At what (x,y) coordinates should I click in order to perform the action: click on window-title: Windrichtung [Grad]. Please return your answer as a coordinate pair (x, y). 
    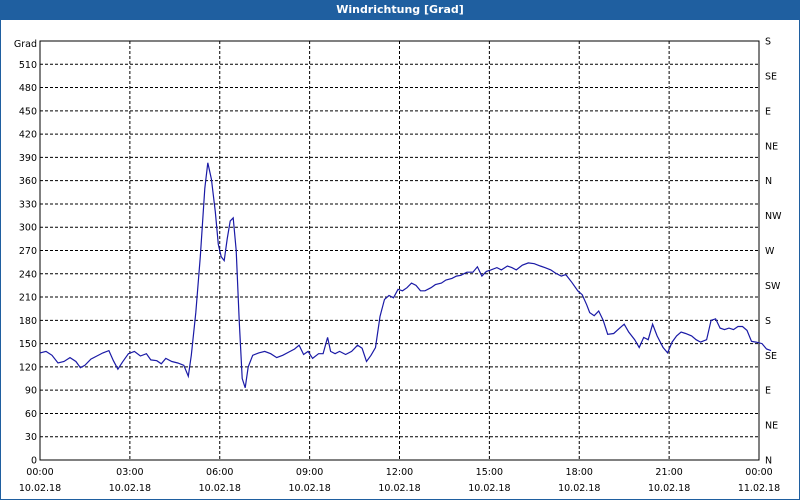
    Looking at the image, I should click on (400, 10).